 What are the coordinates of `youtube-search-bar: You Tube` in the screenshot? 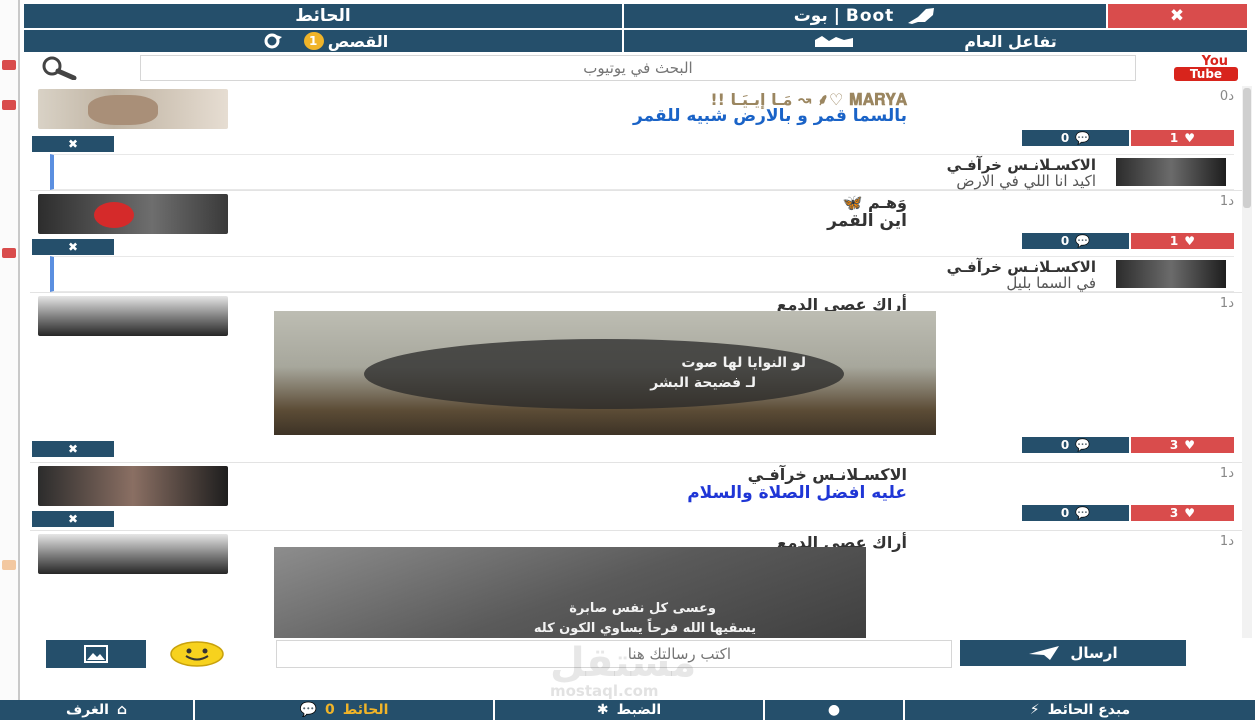 It's located at (636, 68).